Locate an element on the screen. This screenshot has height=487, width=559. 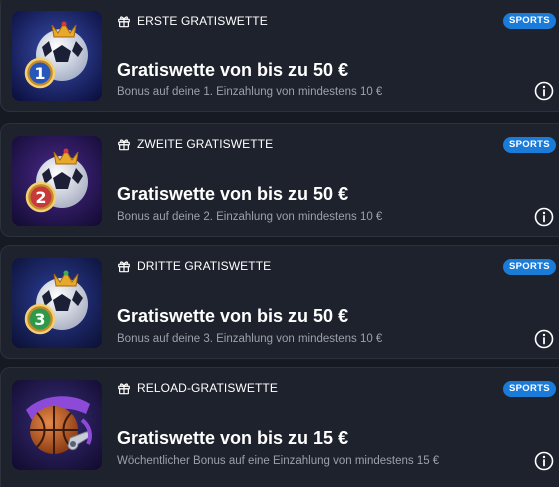
card-heading: ERSTE GRATISWETTE is located at coordinates (192, 21).